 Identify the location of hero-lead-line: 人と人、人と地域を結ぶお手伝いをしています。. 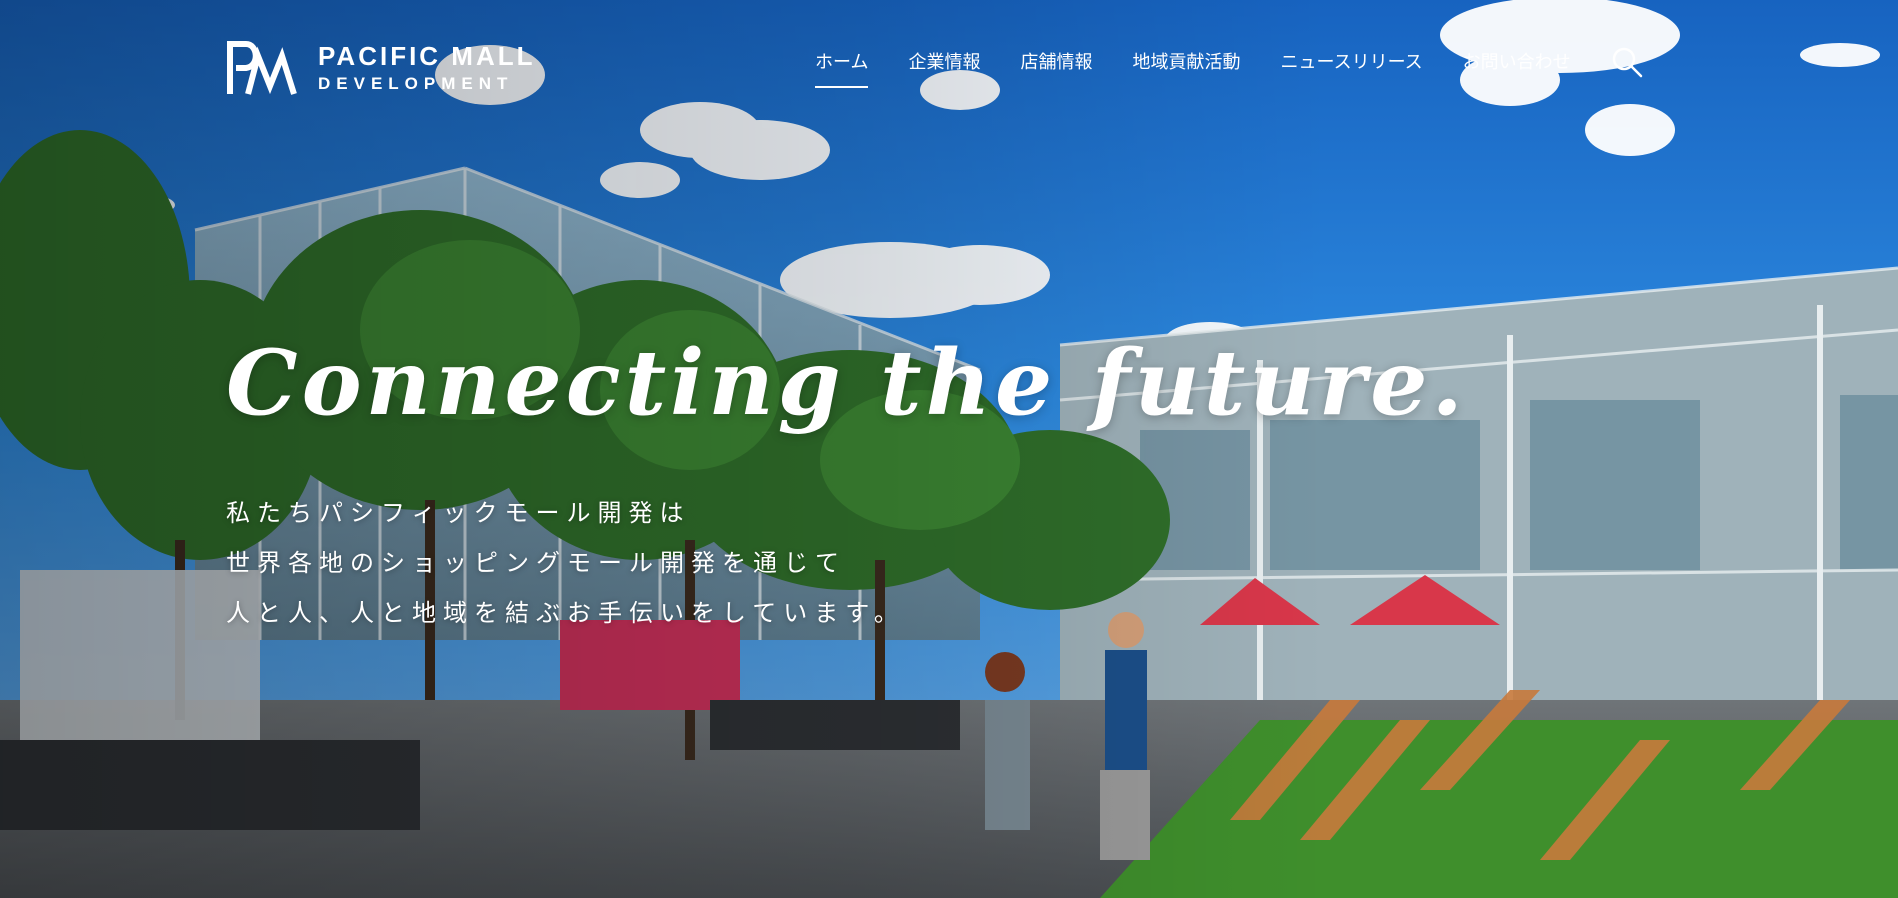
(565, 613).